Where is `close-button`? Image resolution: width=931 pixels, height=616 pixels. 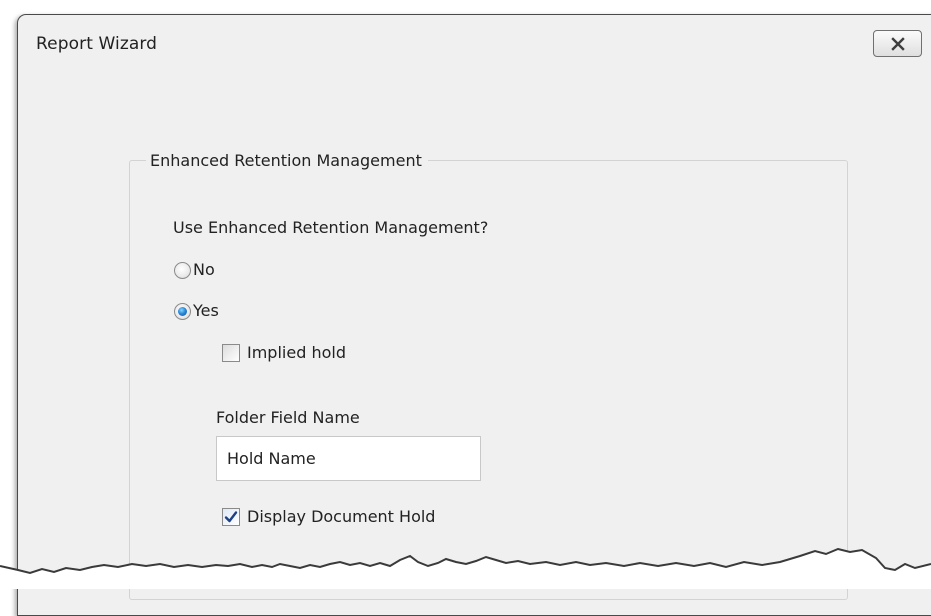
close-button is located at coordinates (897, 43).